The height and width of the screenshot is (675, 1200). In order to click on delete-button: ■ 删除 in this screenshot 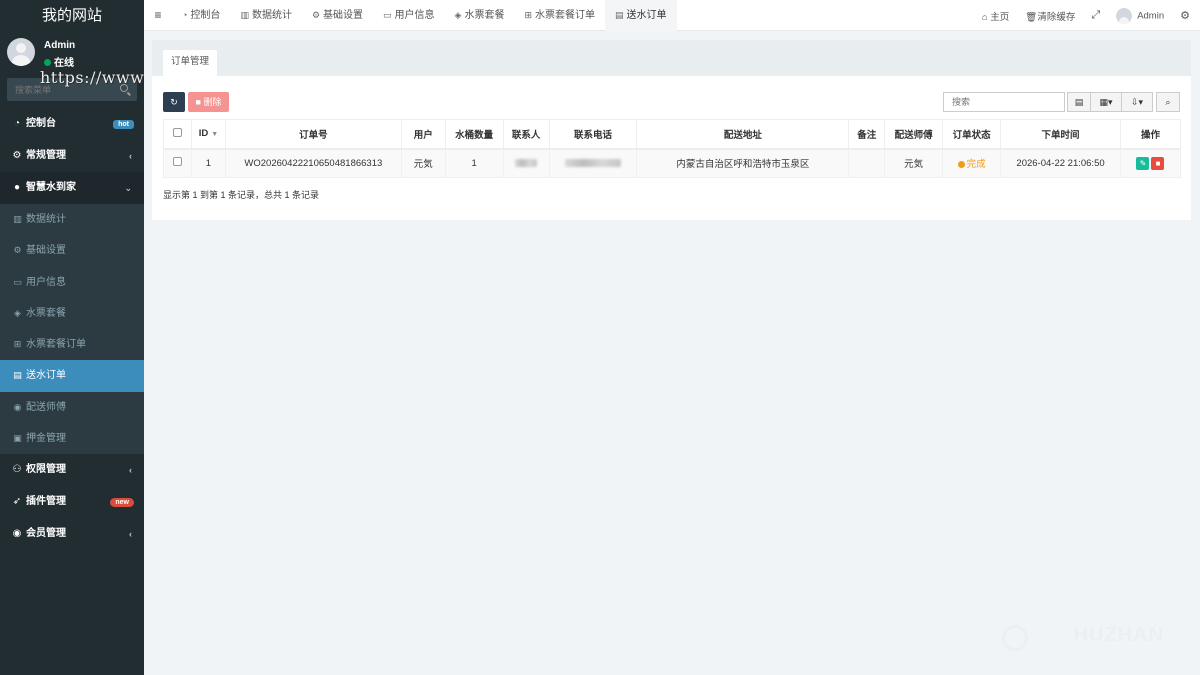, I will do `click(208, 102)`.